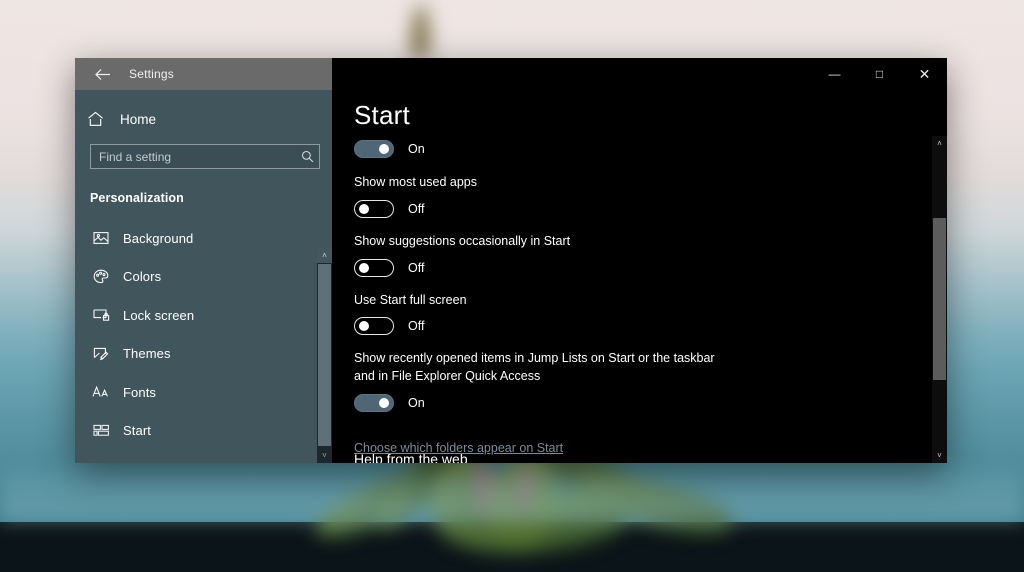 This screenshot has width=1024, height=572. What do you see at coordinates (324, 455) in the screenshot?
I see `sidebar-scroll-down-button: ˅` at bounding box center [324, 455].